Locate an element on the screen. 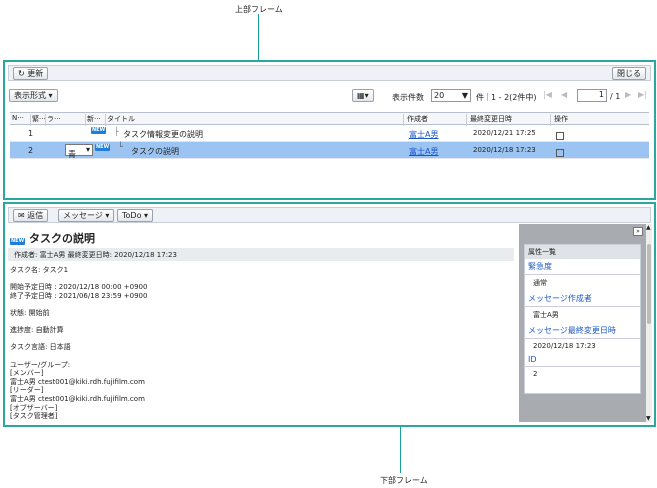 This screenshot has width=657, height=488. col-updated: 最終変更日時 is located at coordinates (491, 119).